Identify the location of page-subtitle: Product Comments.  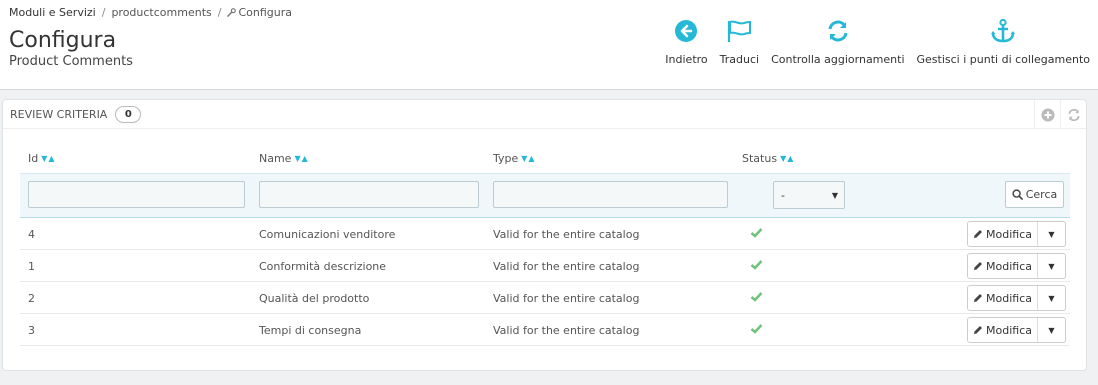
(71, 61).